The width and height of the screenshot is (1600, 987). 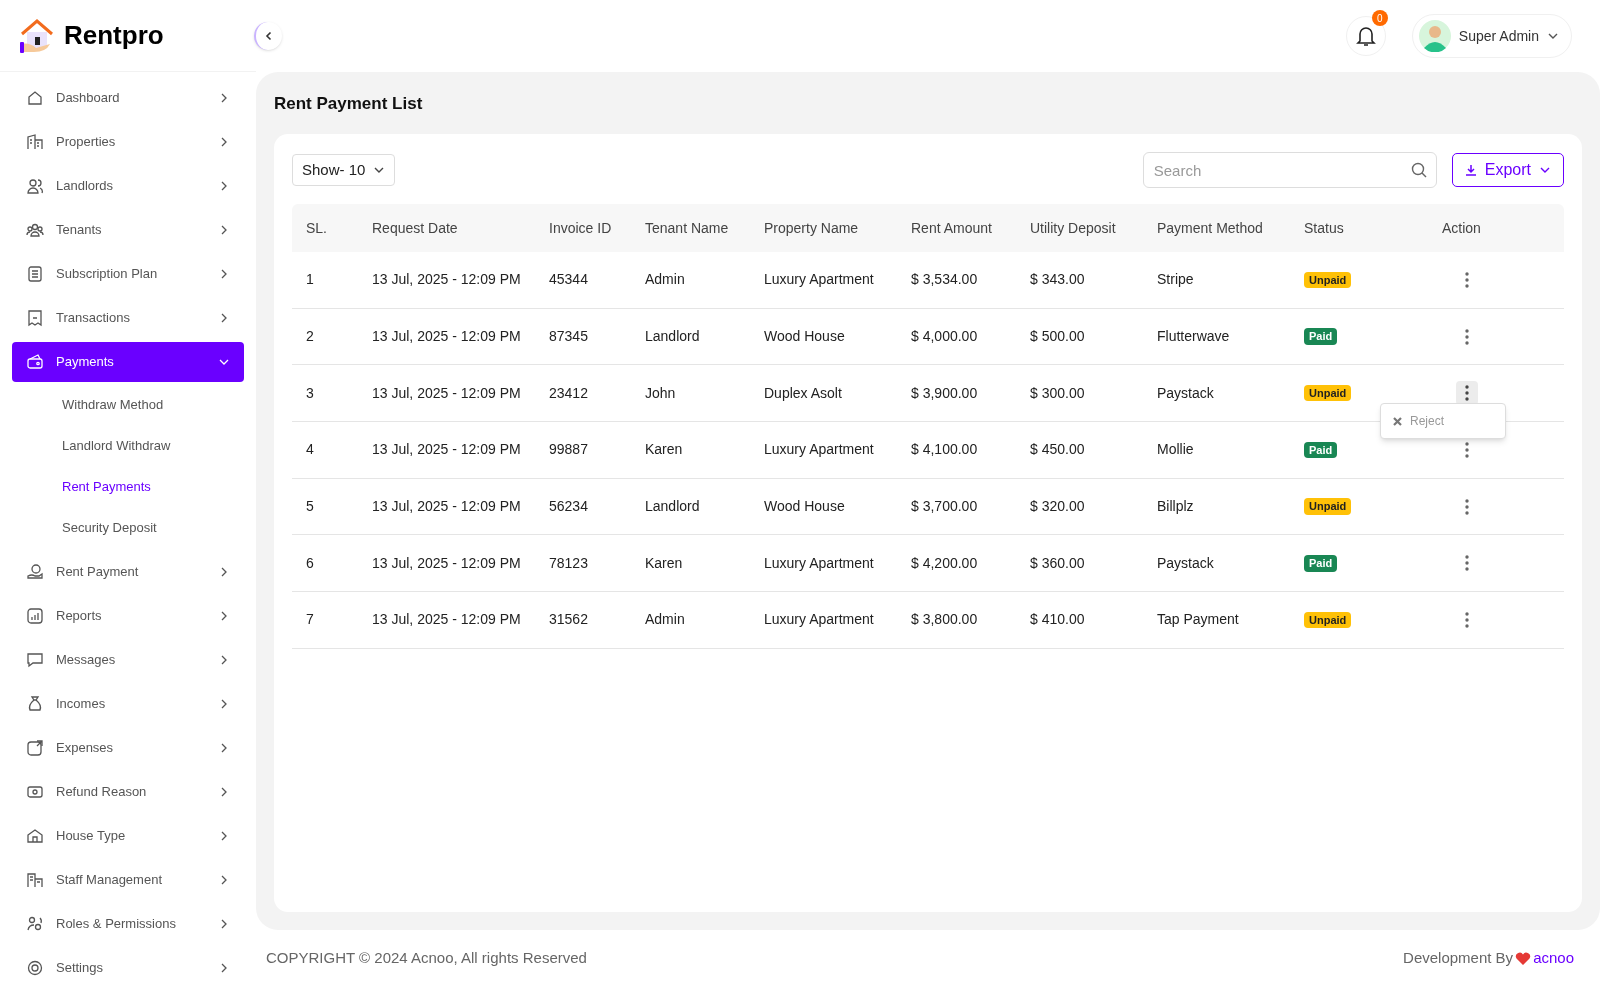 I want to click on table-cell-text: Admin, so click(x=665, y=280).